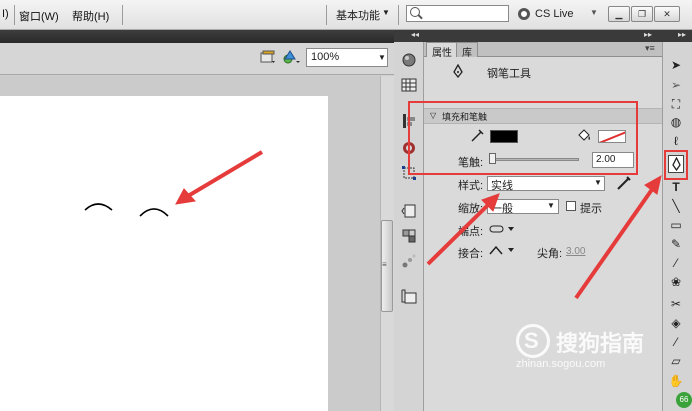 This screenshot has height=411, width=692. Describe the element at coordinates (676, 65) in the screenshot. I see `selection-icon: ➤` at that location.